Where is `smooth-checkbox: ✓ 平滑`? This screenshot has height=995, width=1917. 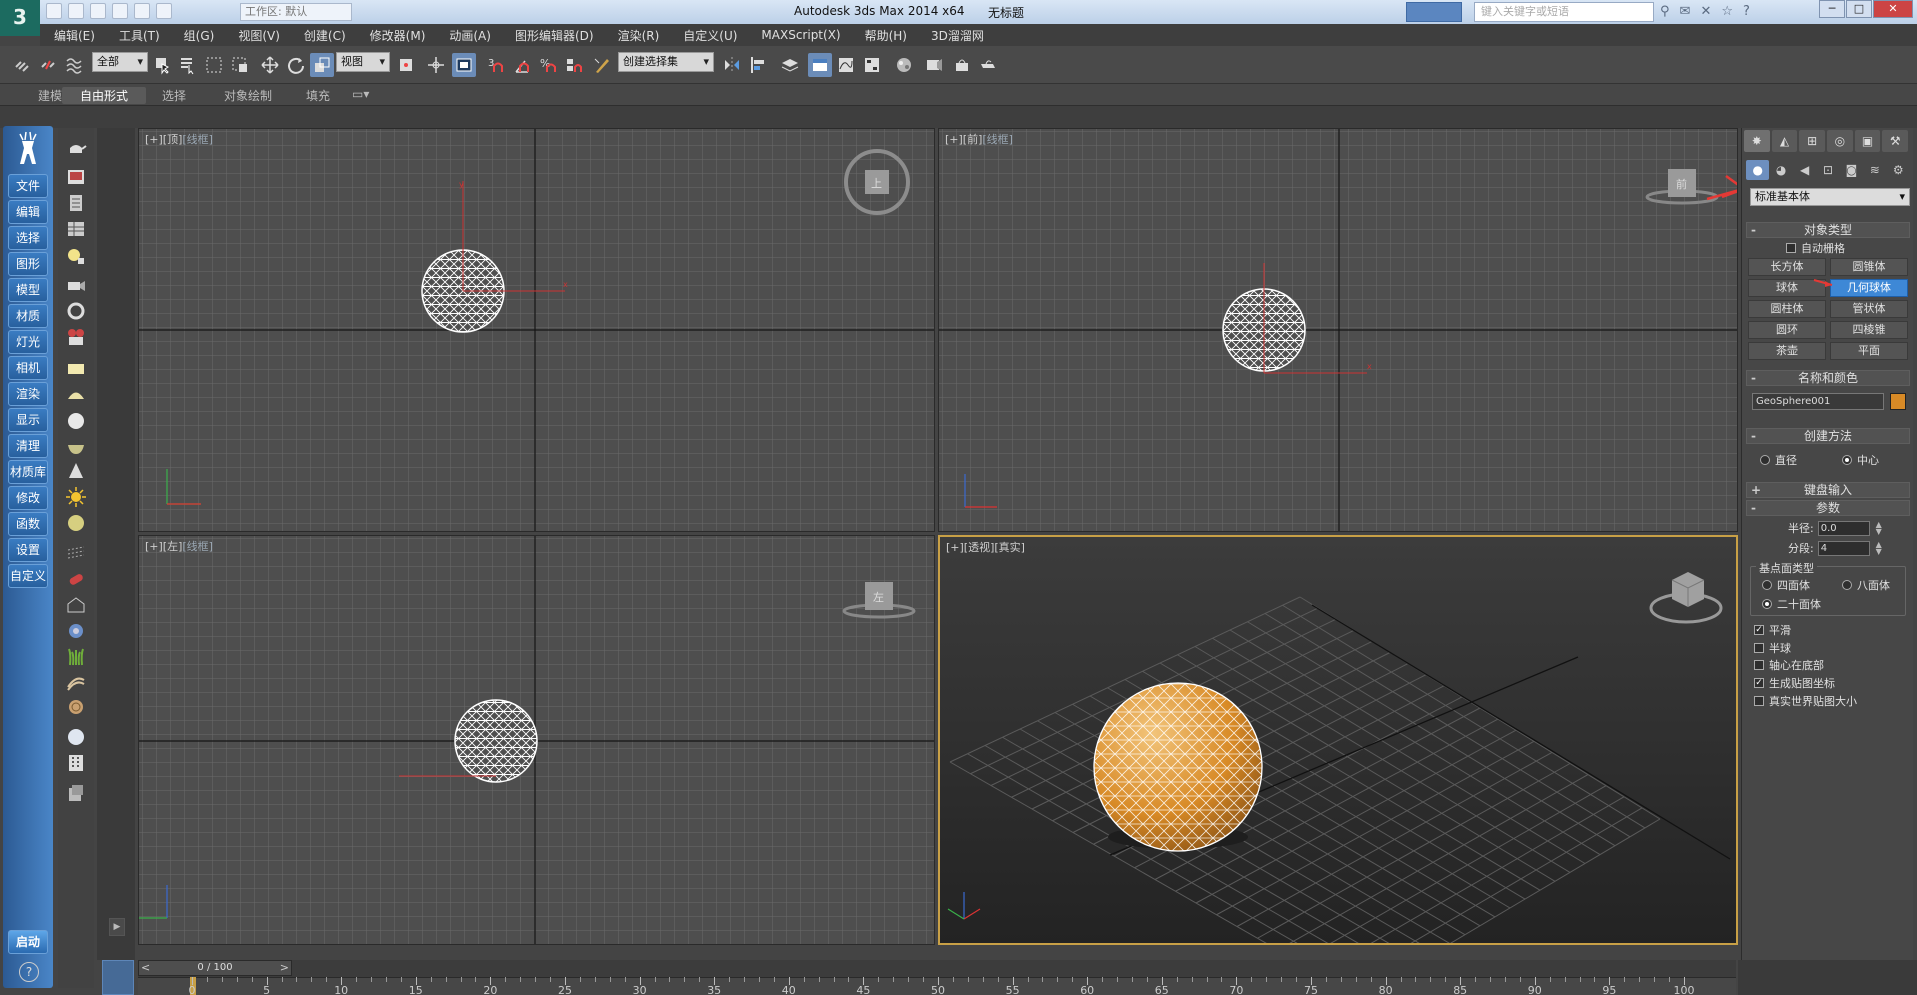
smooth-checkbox: ✓ 平滑 is located at coordinates (1772, 630).